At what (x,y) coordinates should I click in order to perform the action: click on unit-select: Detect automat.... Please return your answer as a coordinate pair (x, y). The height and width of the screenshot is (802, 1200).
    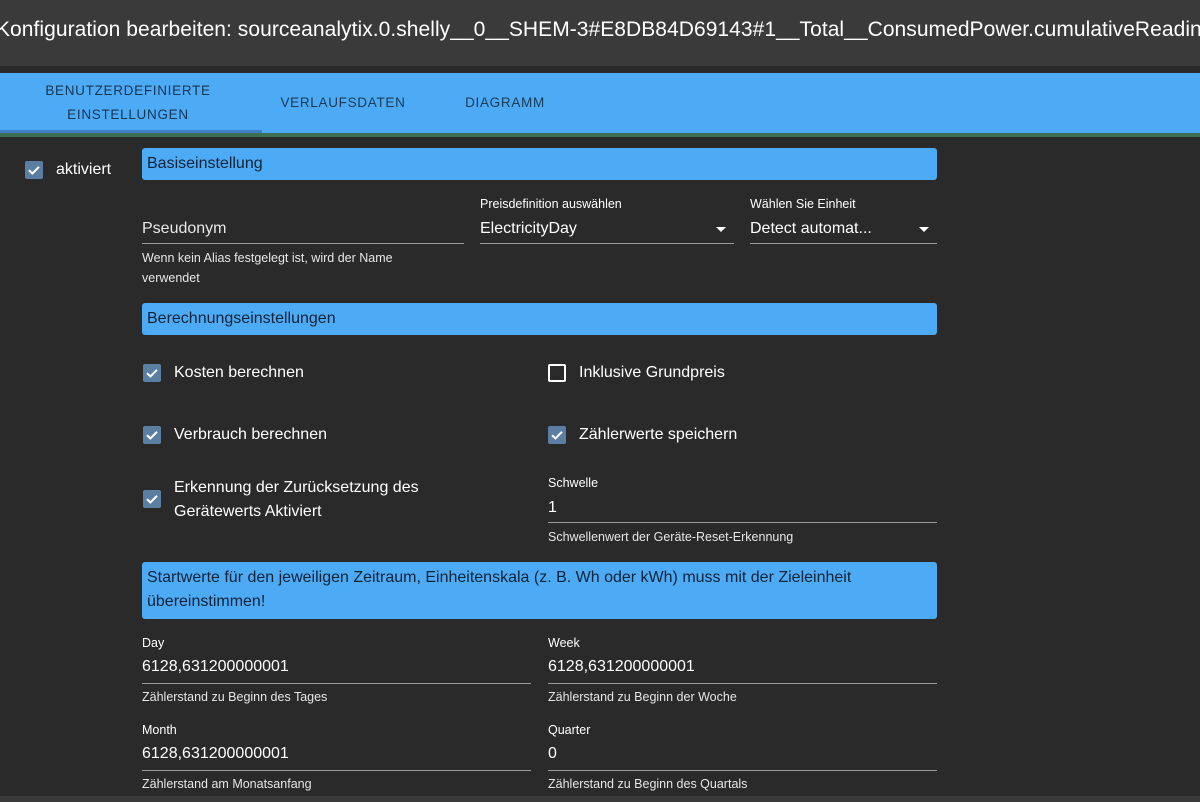
    Looking at the image, I should click on (811, 229).